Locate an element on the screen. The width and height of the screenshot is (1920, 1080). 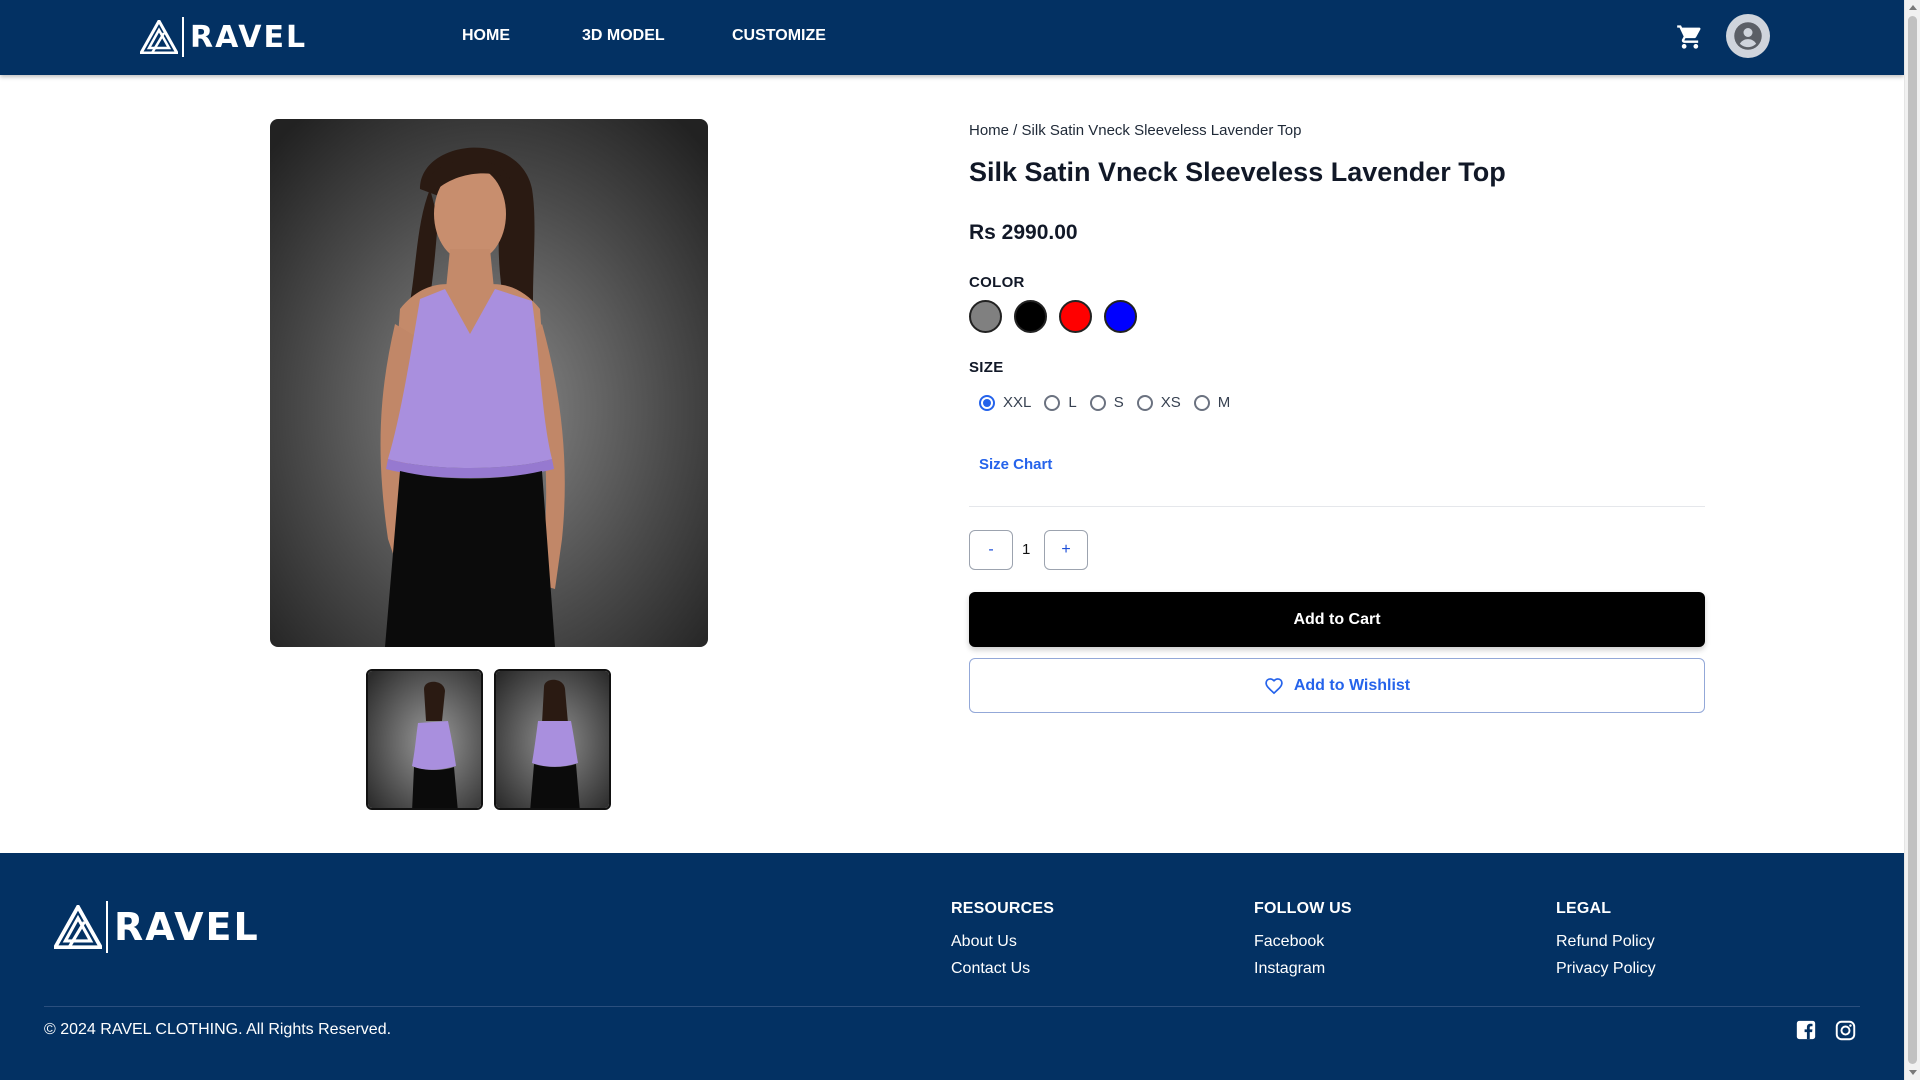
page-scrollbar is located at coordinates (1912, 540).